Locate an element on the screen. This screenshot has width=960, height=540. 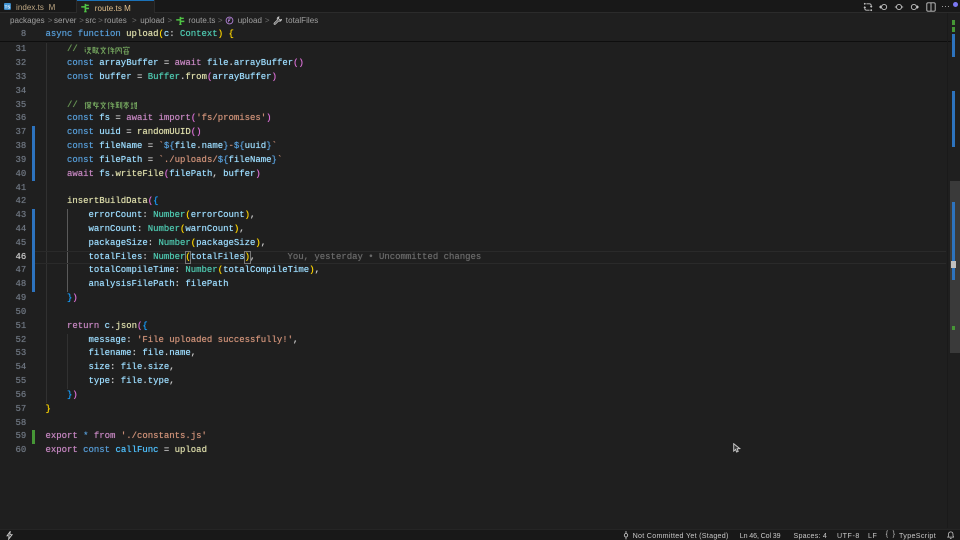
svg-text: TS is located at coordinates (8, 6).